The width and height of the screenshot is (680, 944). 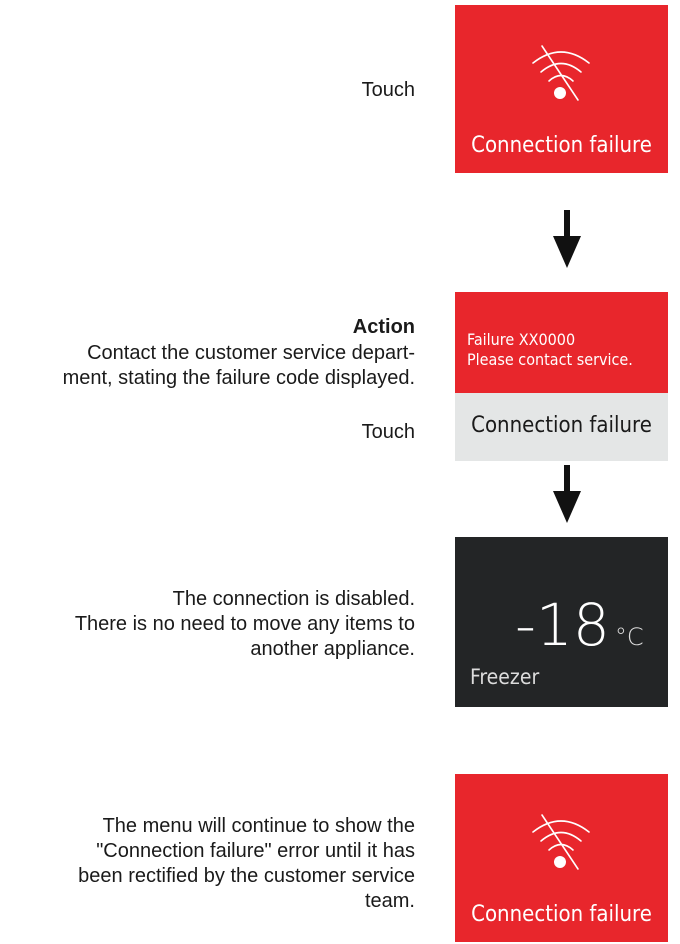 What do you see at coordinates (293, 599) in the screenshot?
I see `disabled-text-line: The connection is disabled.` at bounding box center [293, 599].